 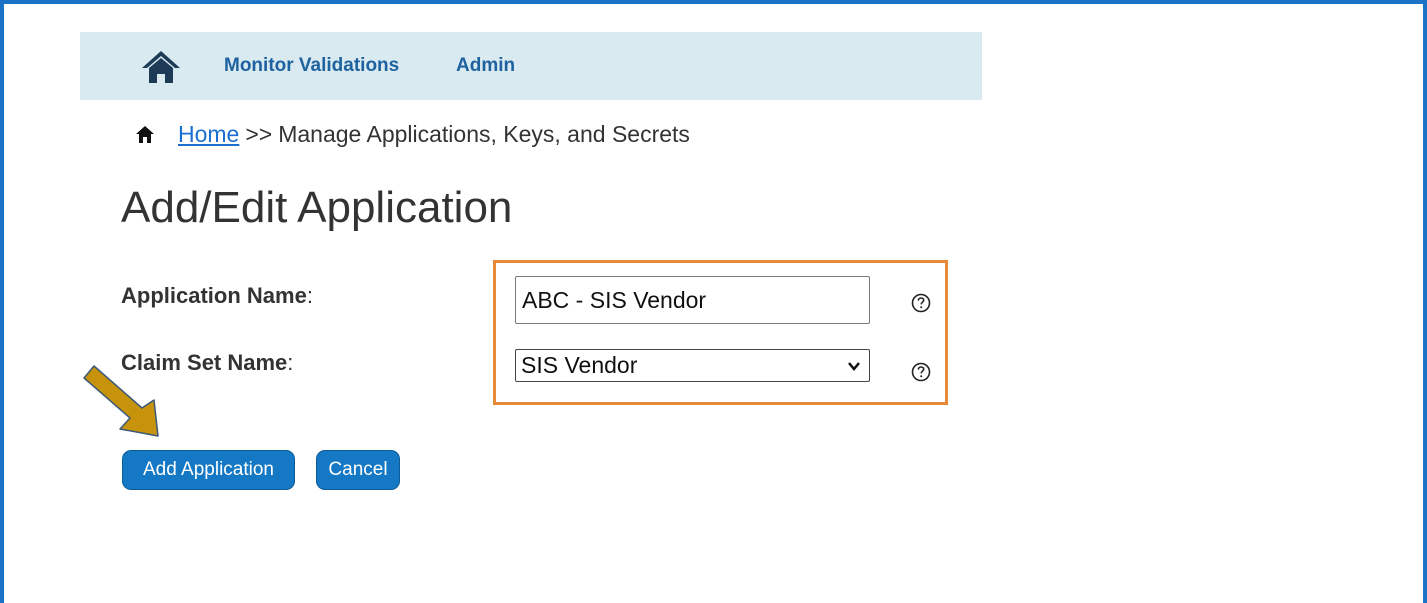 I want to click on claim-set-select: SIS Vendor, so click(x=692, y=365).